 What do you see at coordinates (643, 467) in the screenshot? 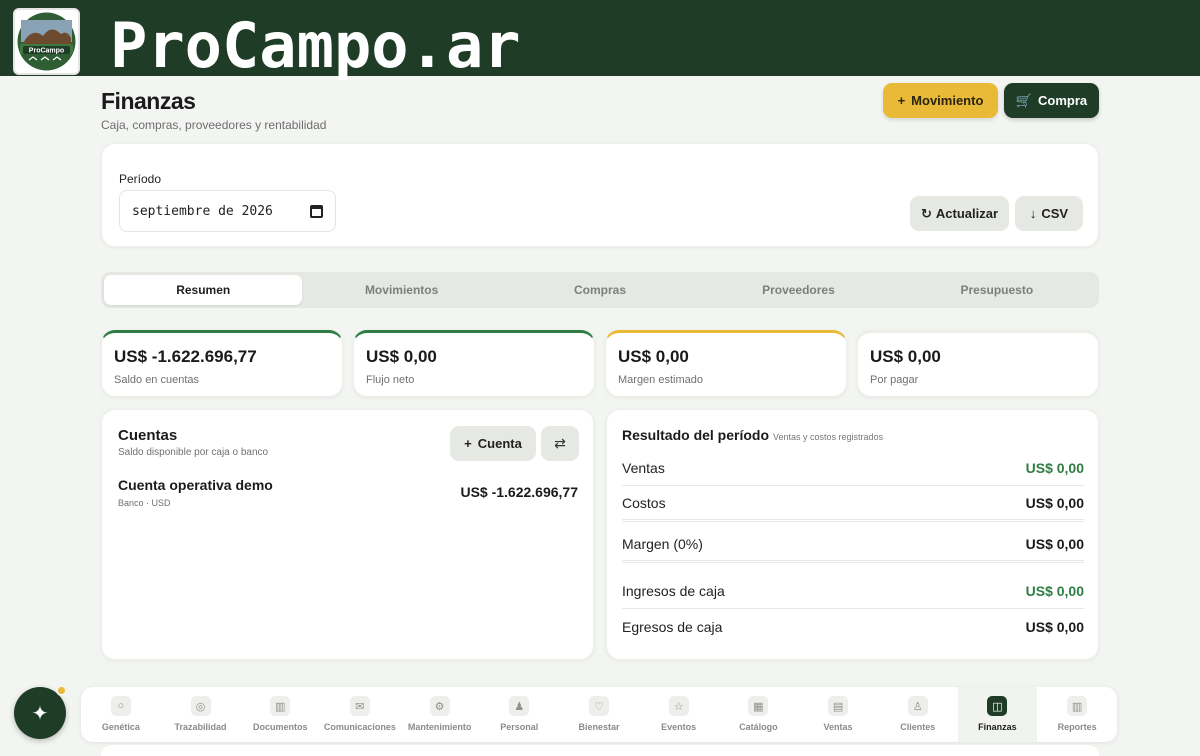
I see `row-label: Ventas` at bounding box center [643, 467].